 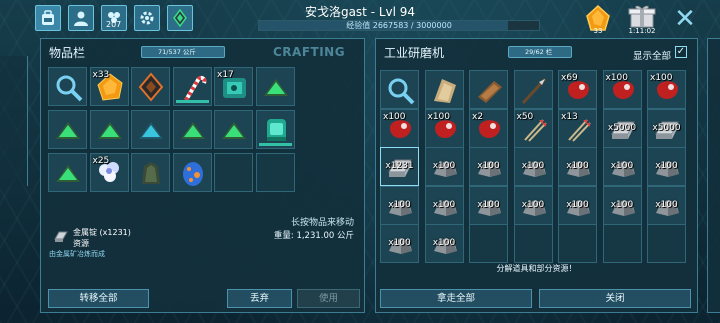 What do you see at coordinates (102, 232) in the screenshot?
I see `selected-item-name: 金属锭 (x1231)` at bounding box center [102, 232].